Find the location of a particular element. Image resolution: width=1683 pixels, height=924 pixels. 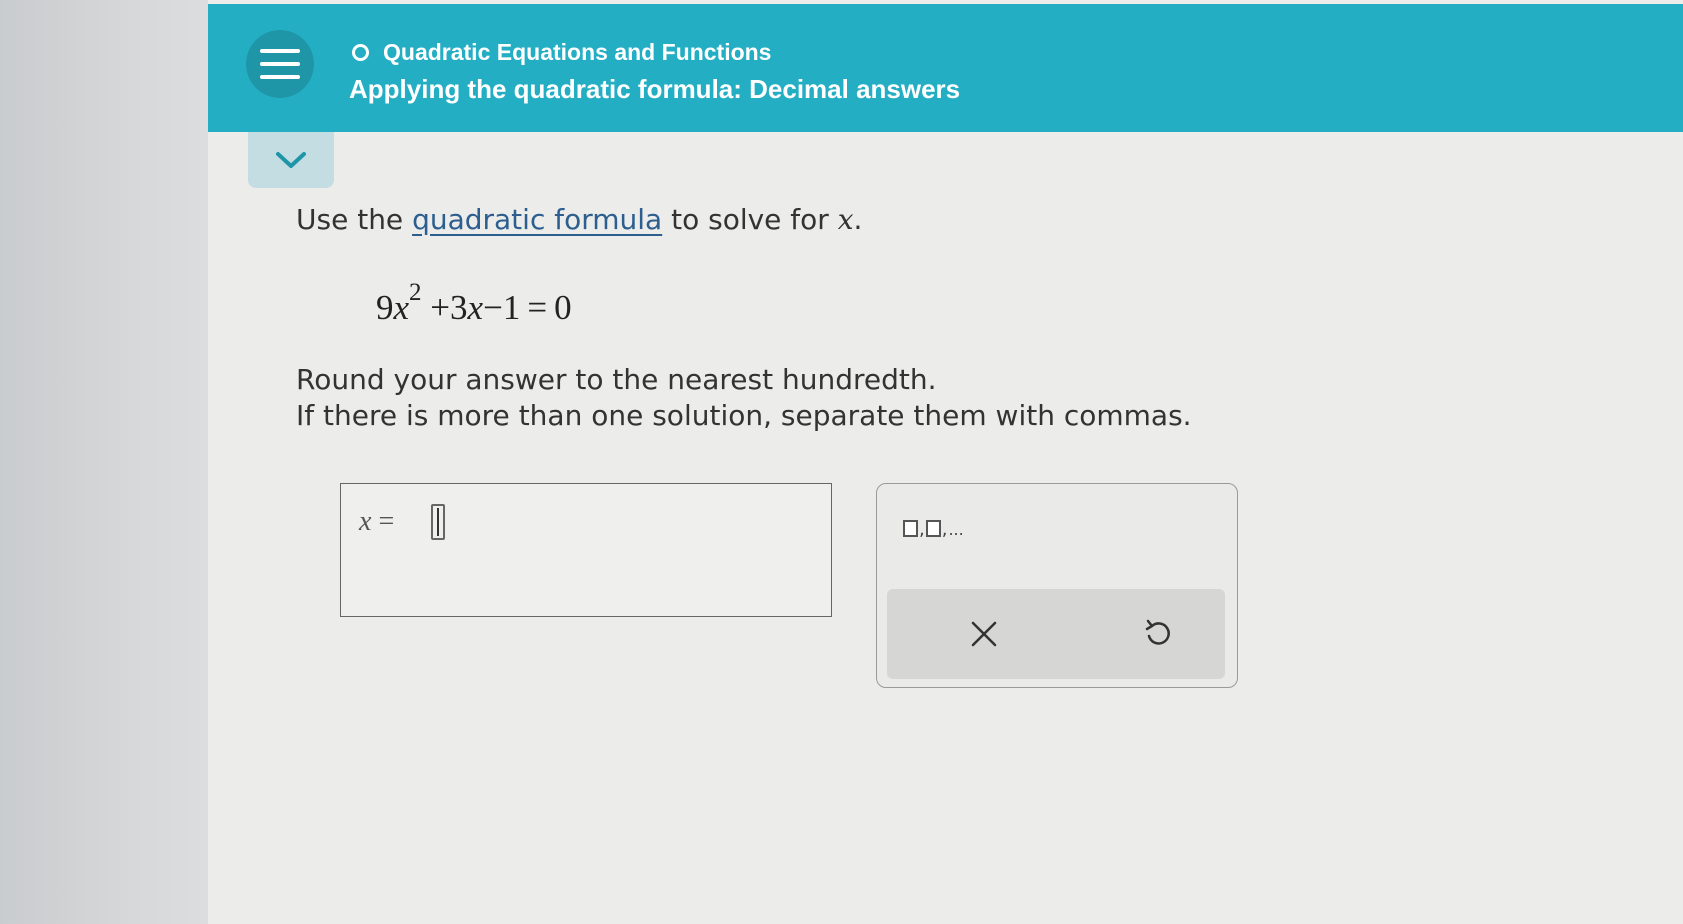

quadratic-formula-link: quadratic formula is located at coordinates (537, 219).